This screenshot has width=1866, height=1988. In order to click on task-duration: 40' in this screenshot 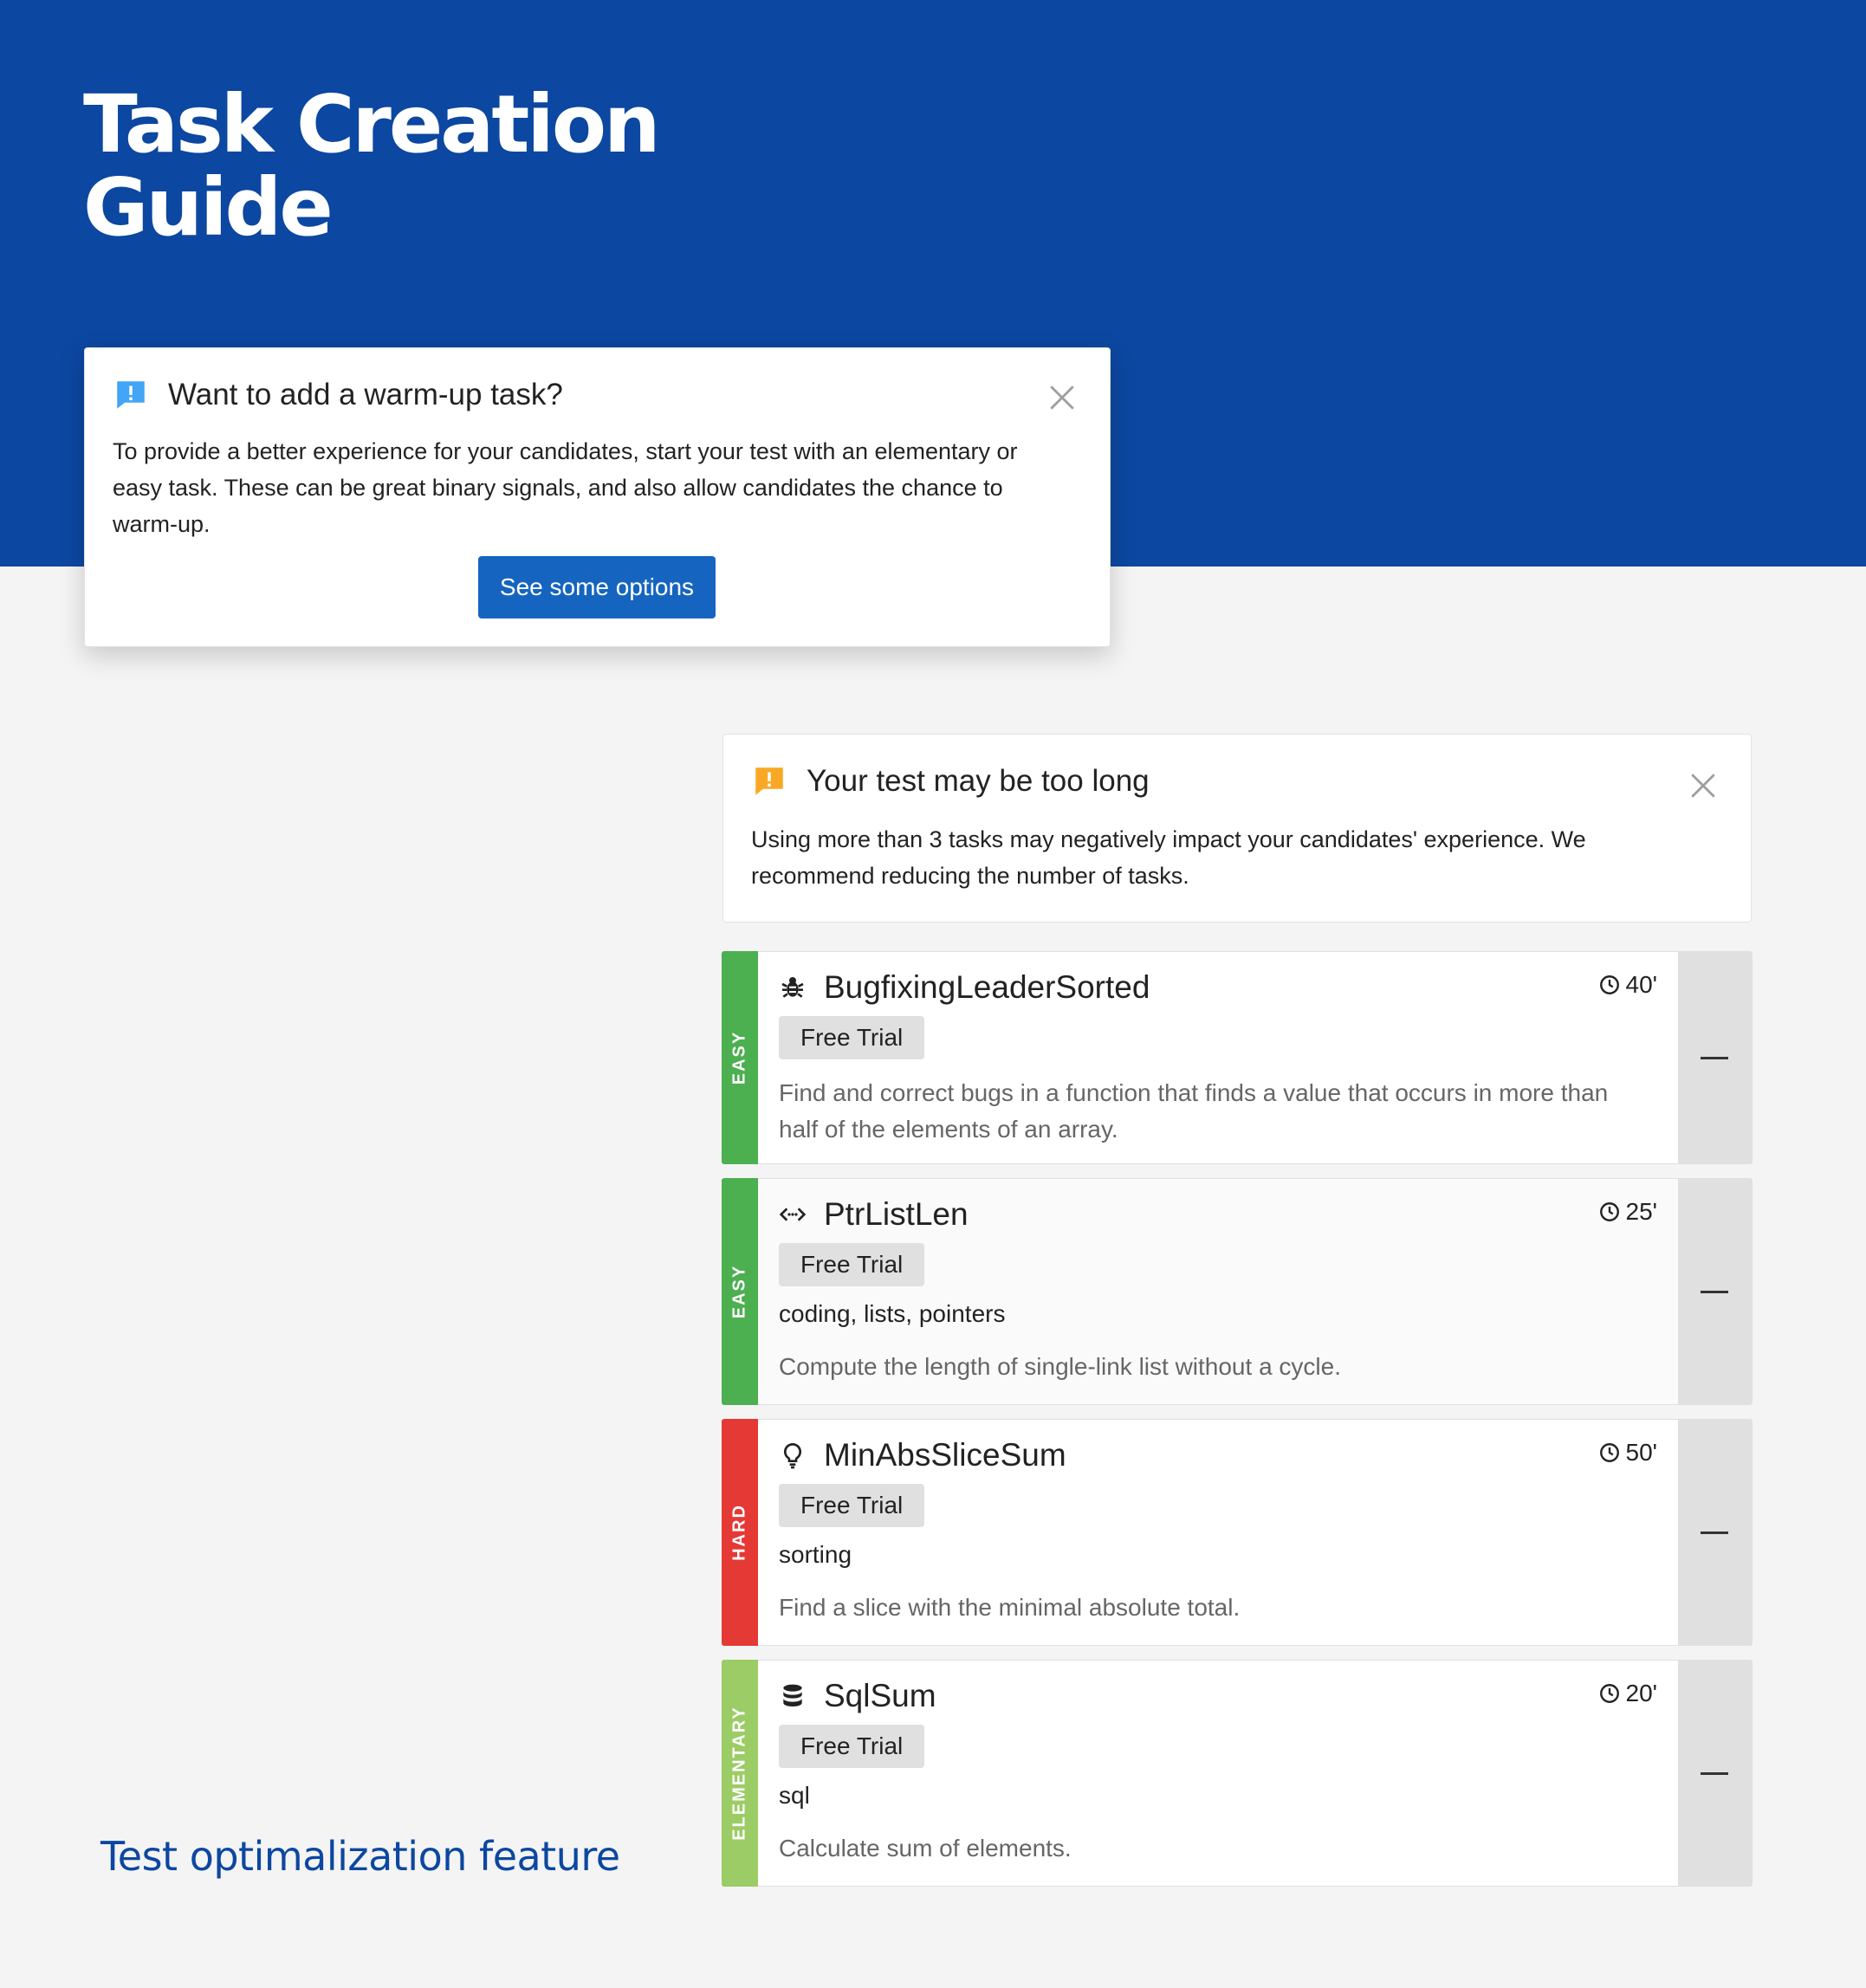, I will do `click(1628, 985)`.